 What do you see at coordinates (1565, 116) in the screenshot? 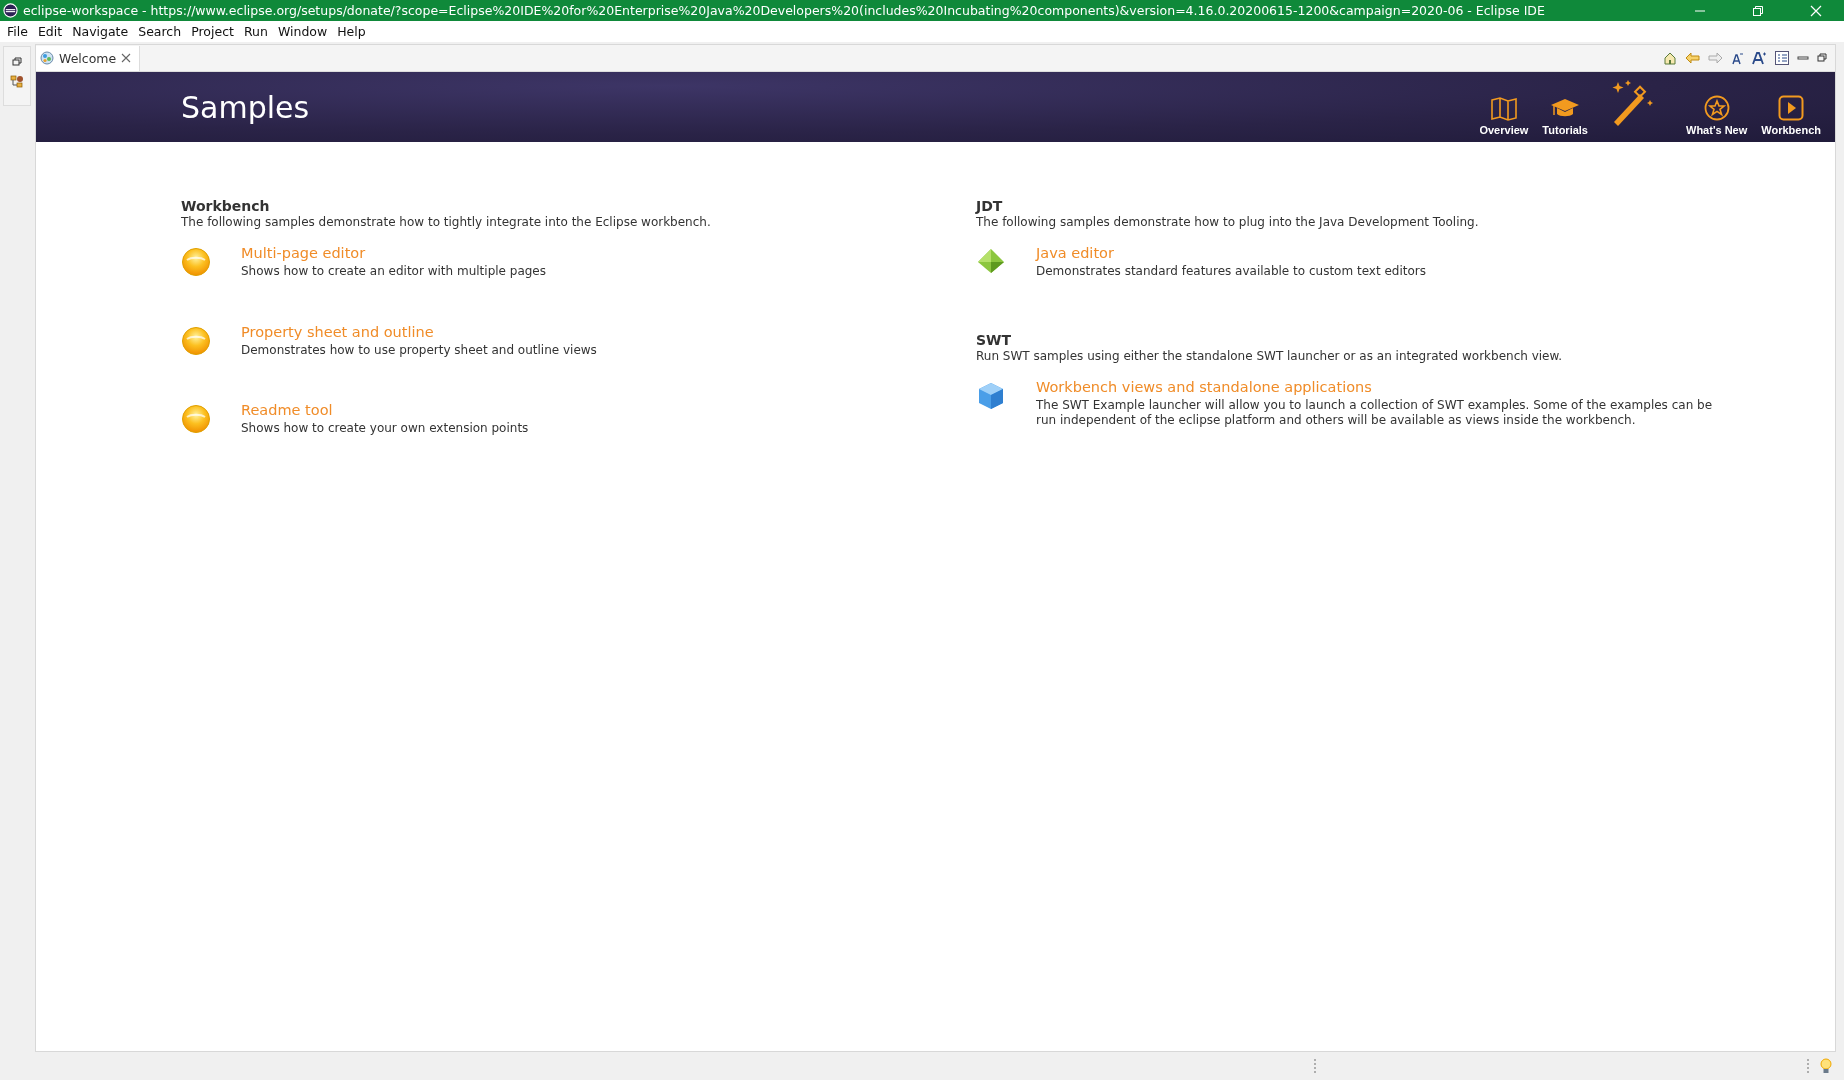
I see `nav-link: Tutorials` at bounding box center [1565, 116].